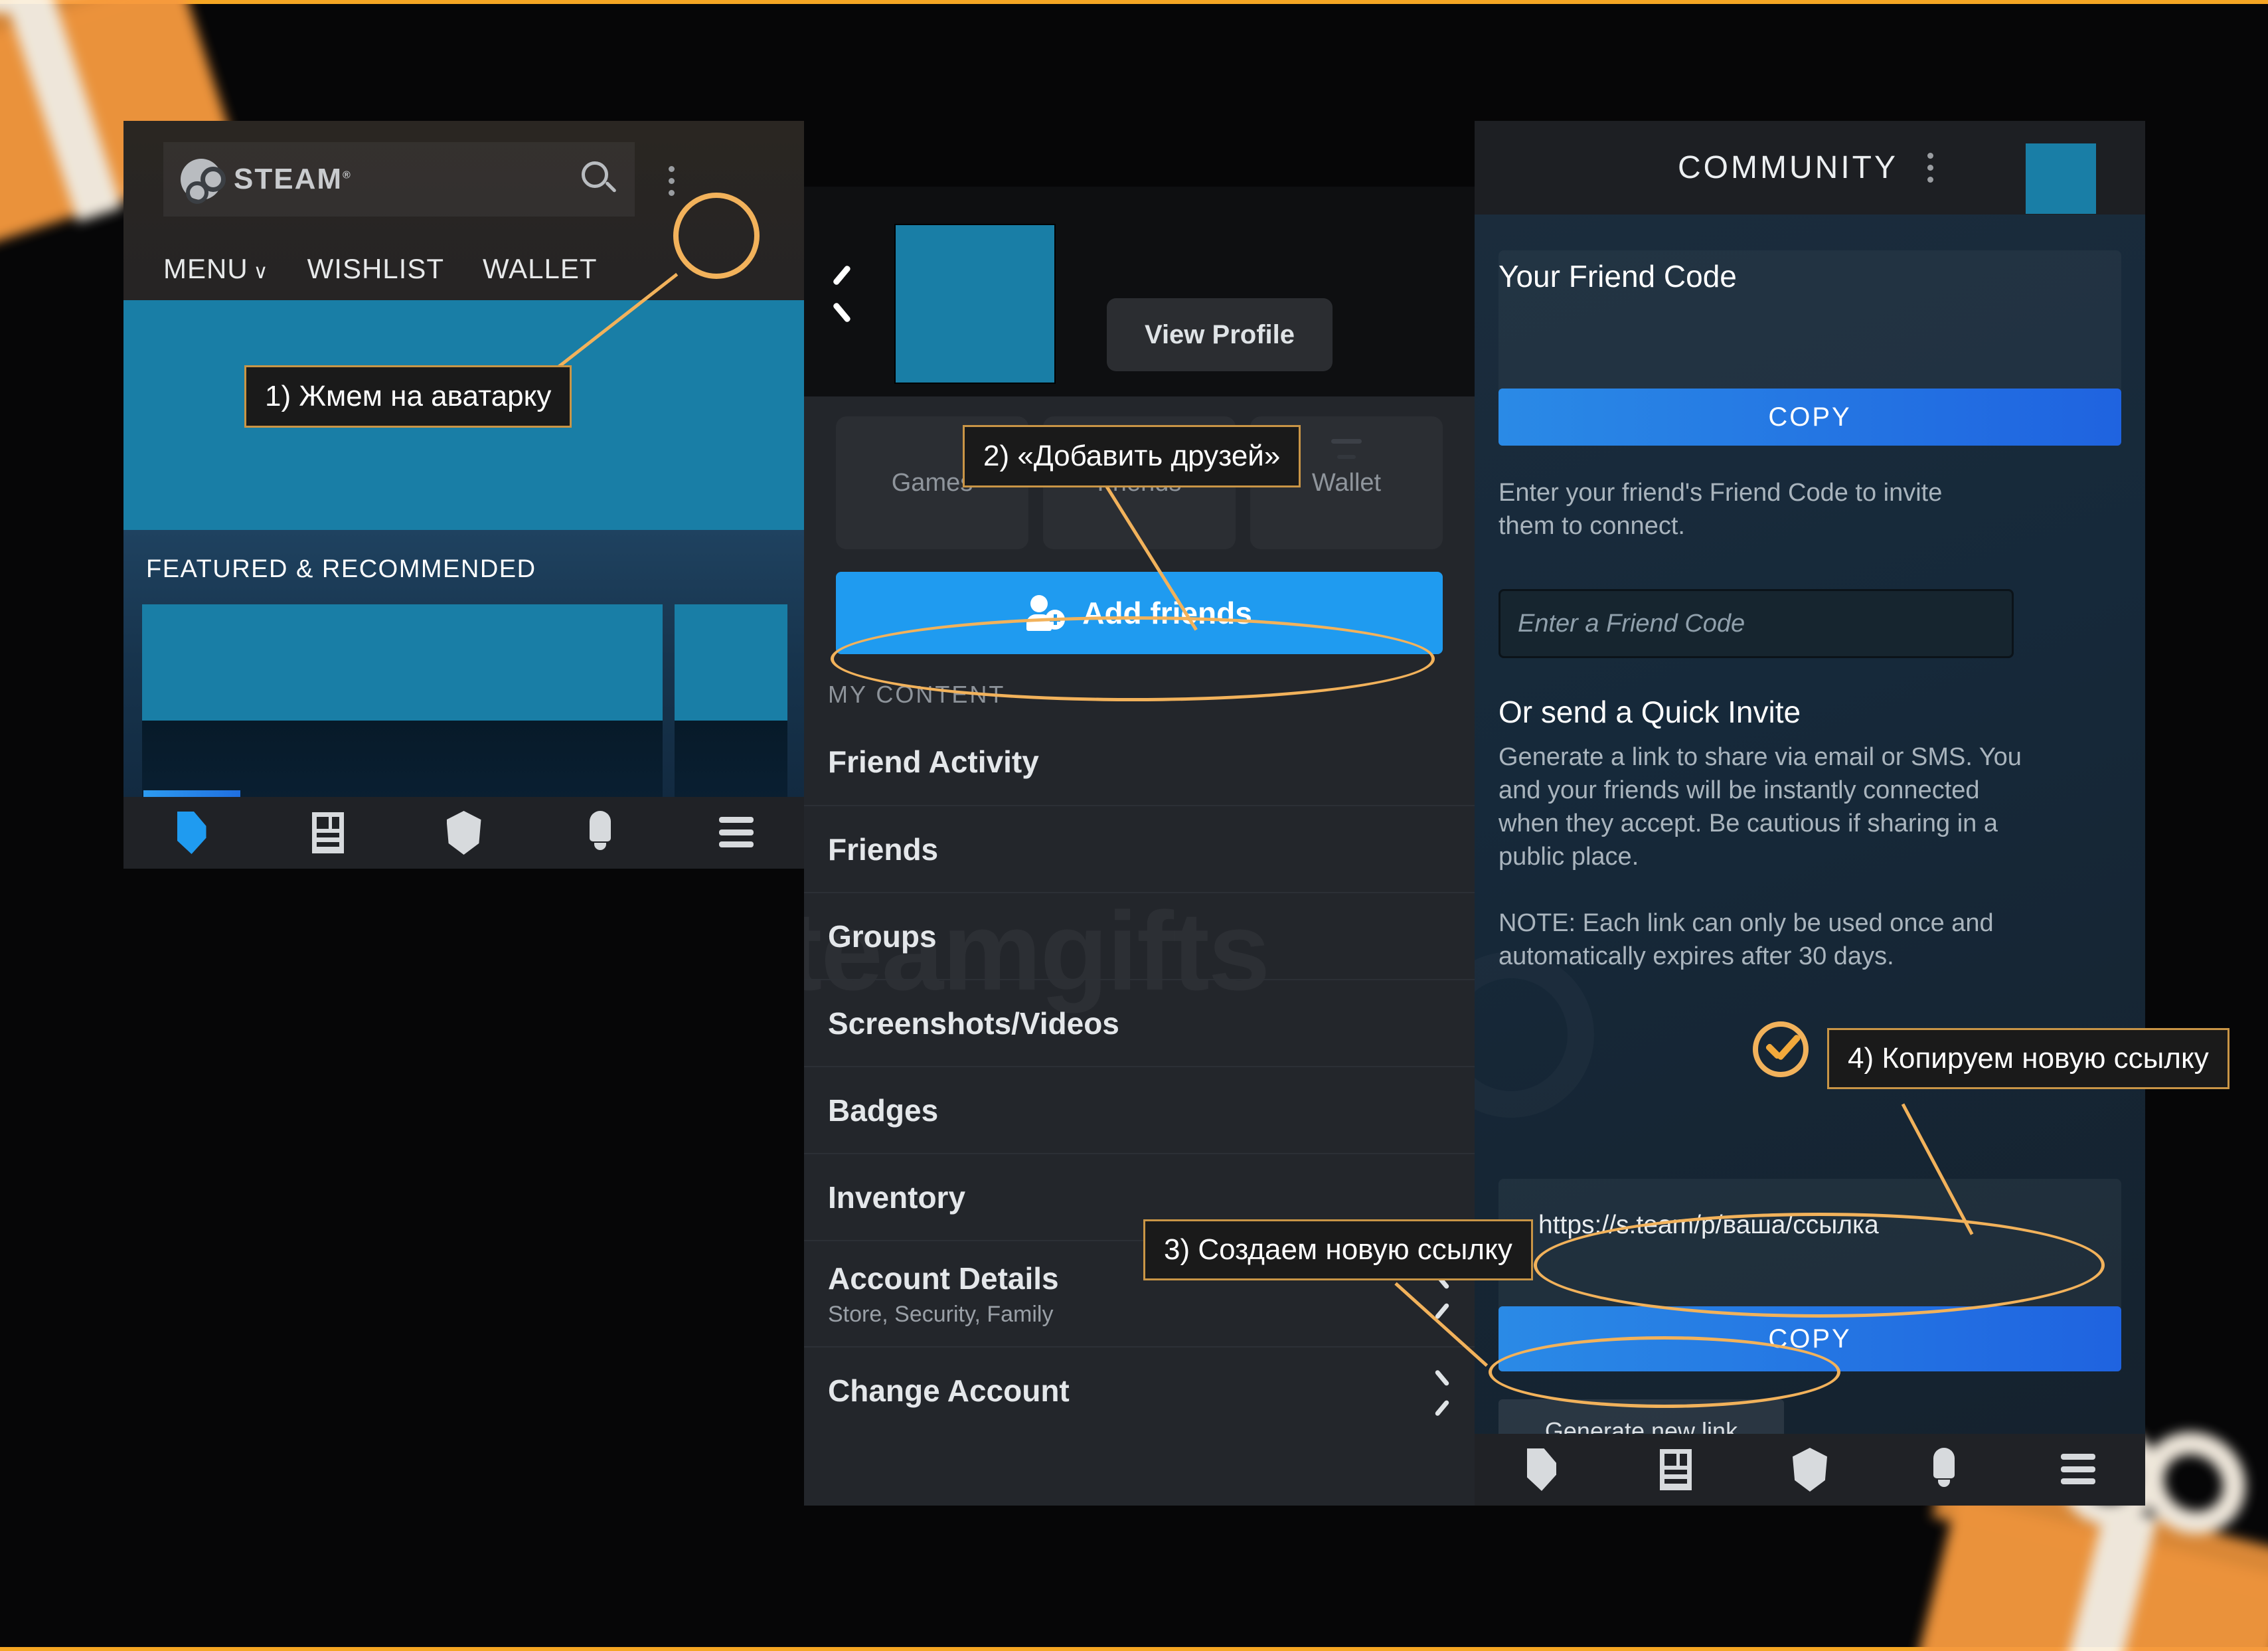 This screenshot has height=1651, width=2268. What do you see at coordinates (1649, 712) in the screenshot?
I see `quick-invite-title: Or send a Quick Invite` at bounding box center [1649, 712].